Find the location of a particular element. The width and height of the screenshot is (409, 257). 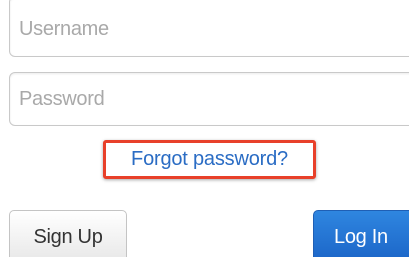

log-in-button: Log In is located at coordinates (361, 233).